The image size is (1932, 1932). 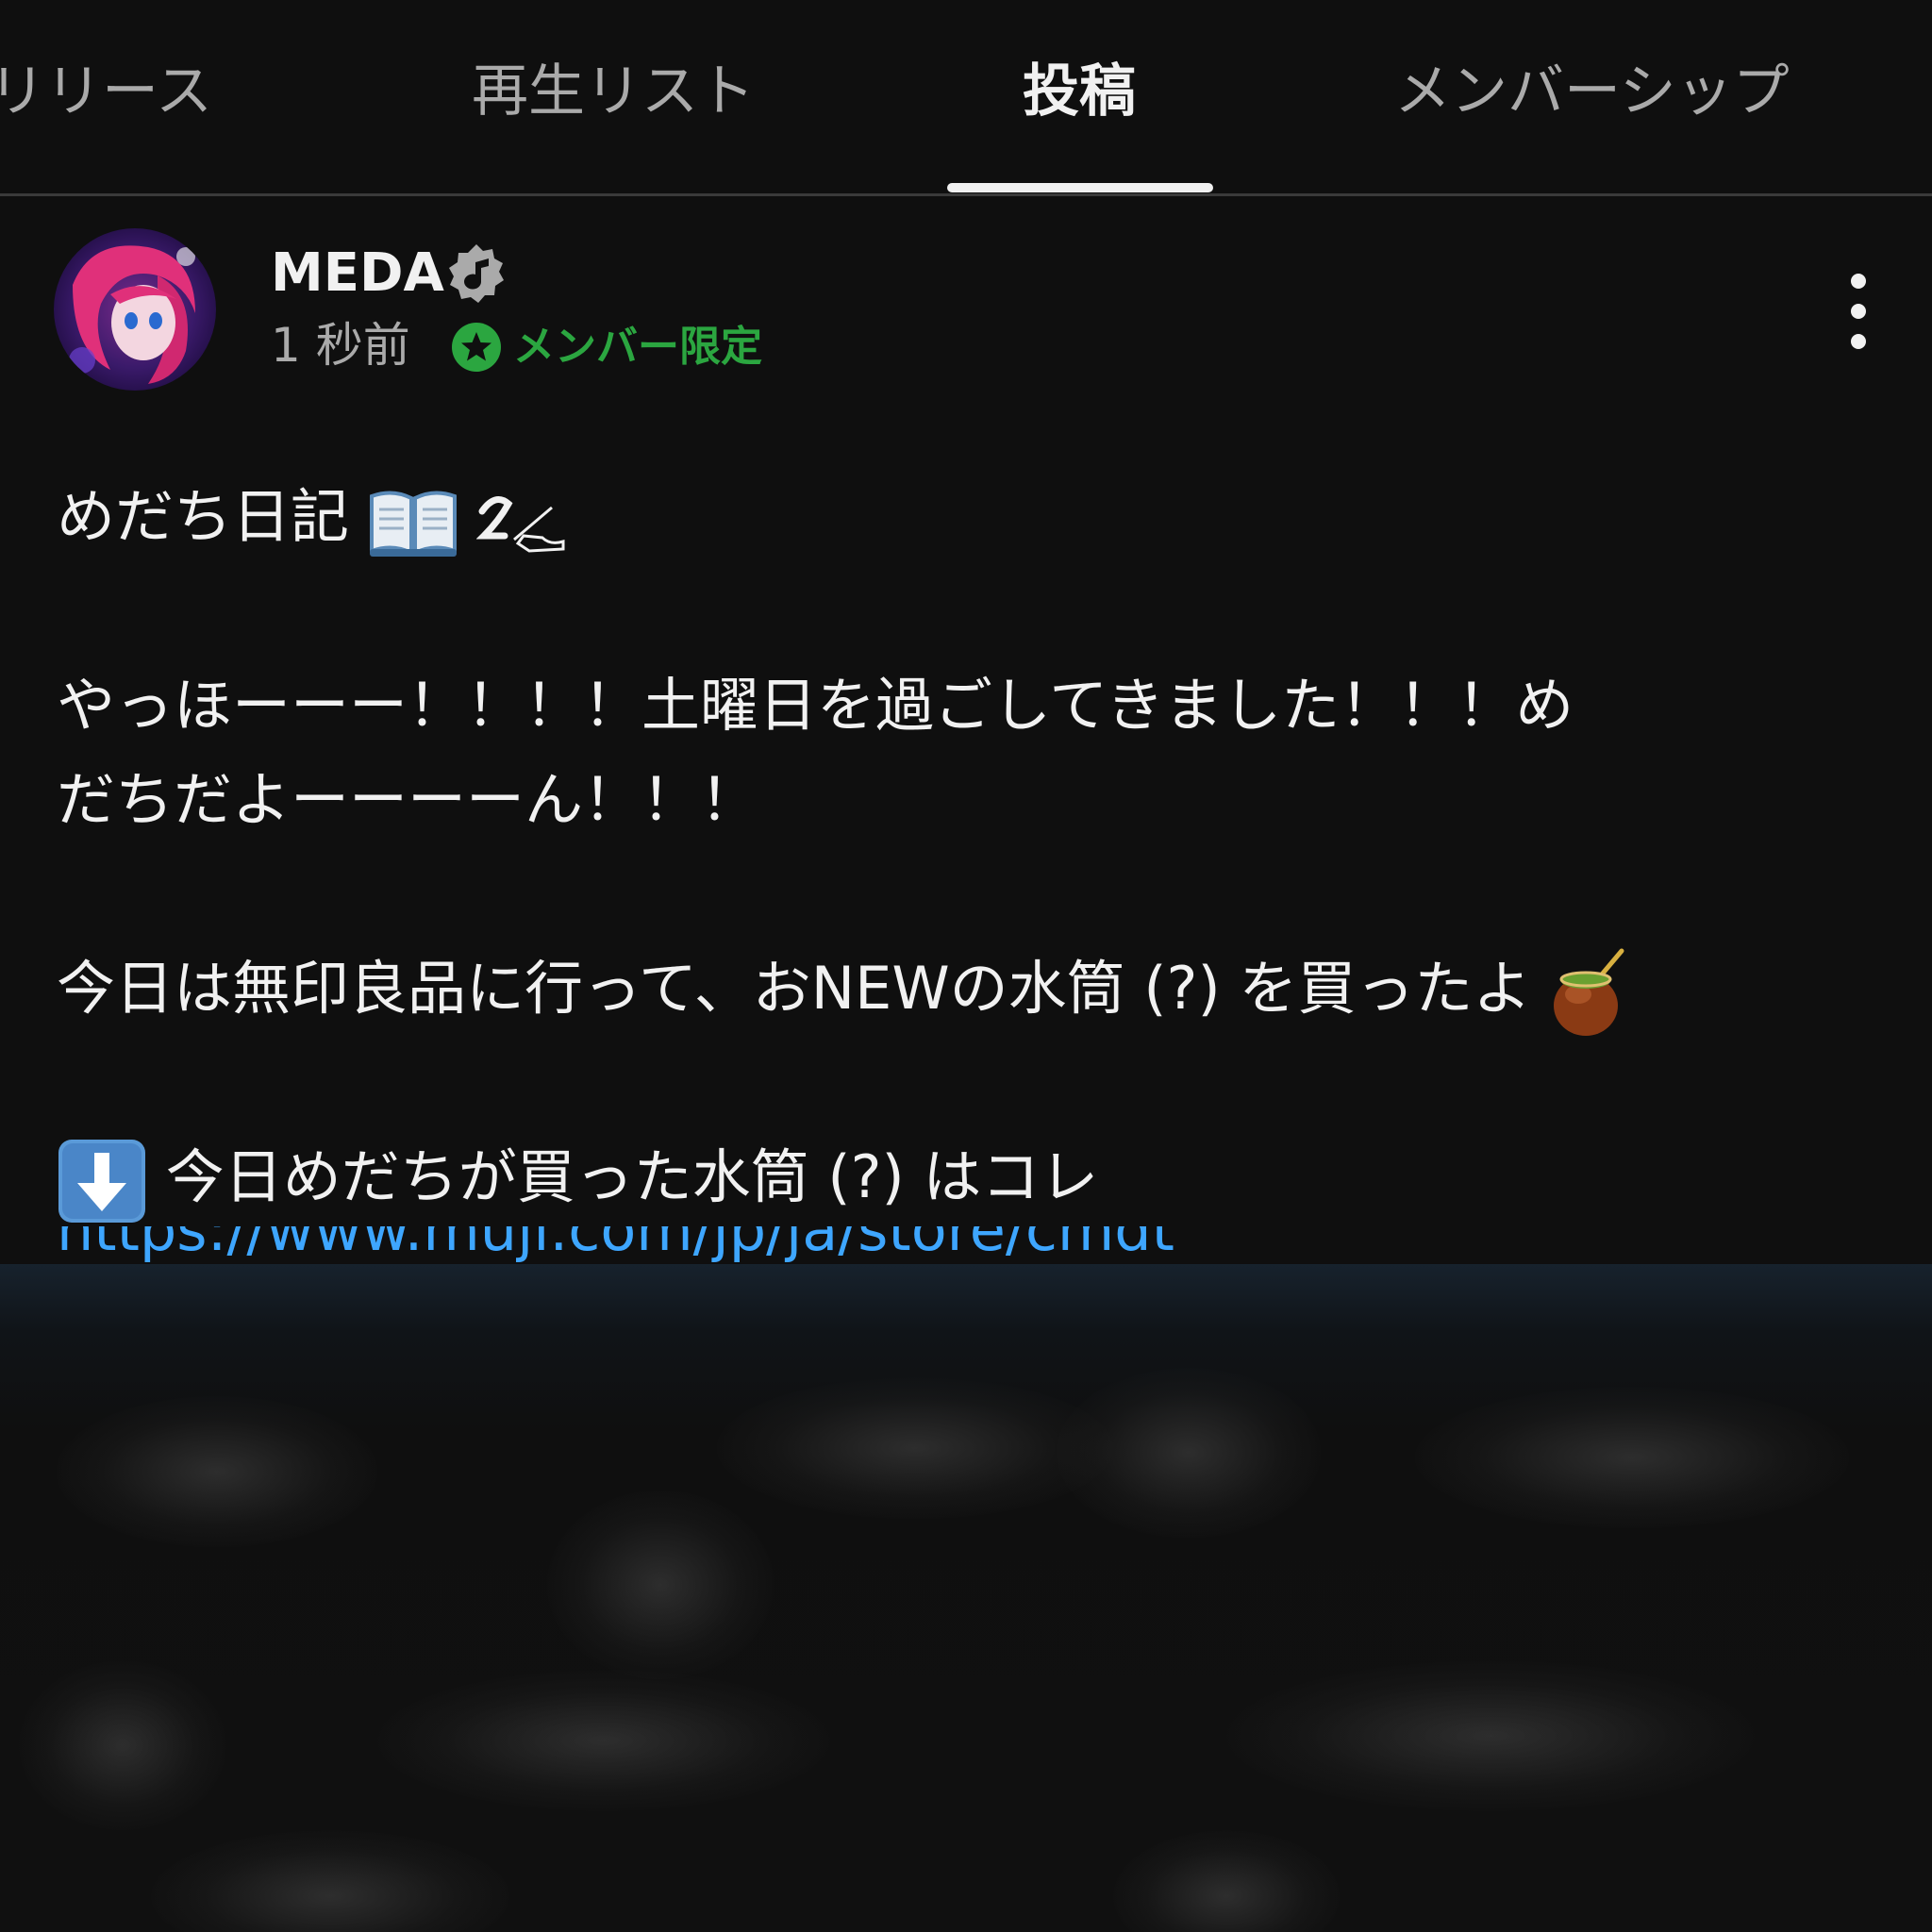 I want to click on more-options-button, so click(x=1858, y=311).